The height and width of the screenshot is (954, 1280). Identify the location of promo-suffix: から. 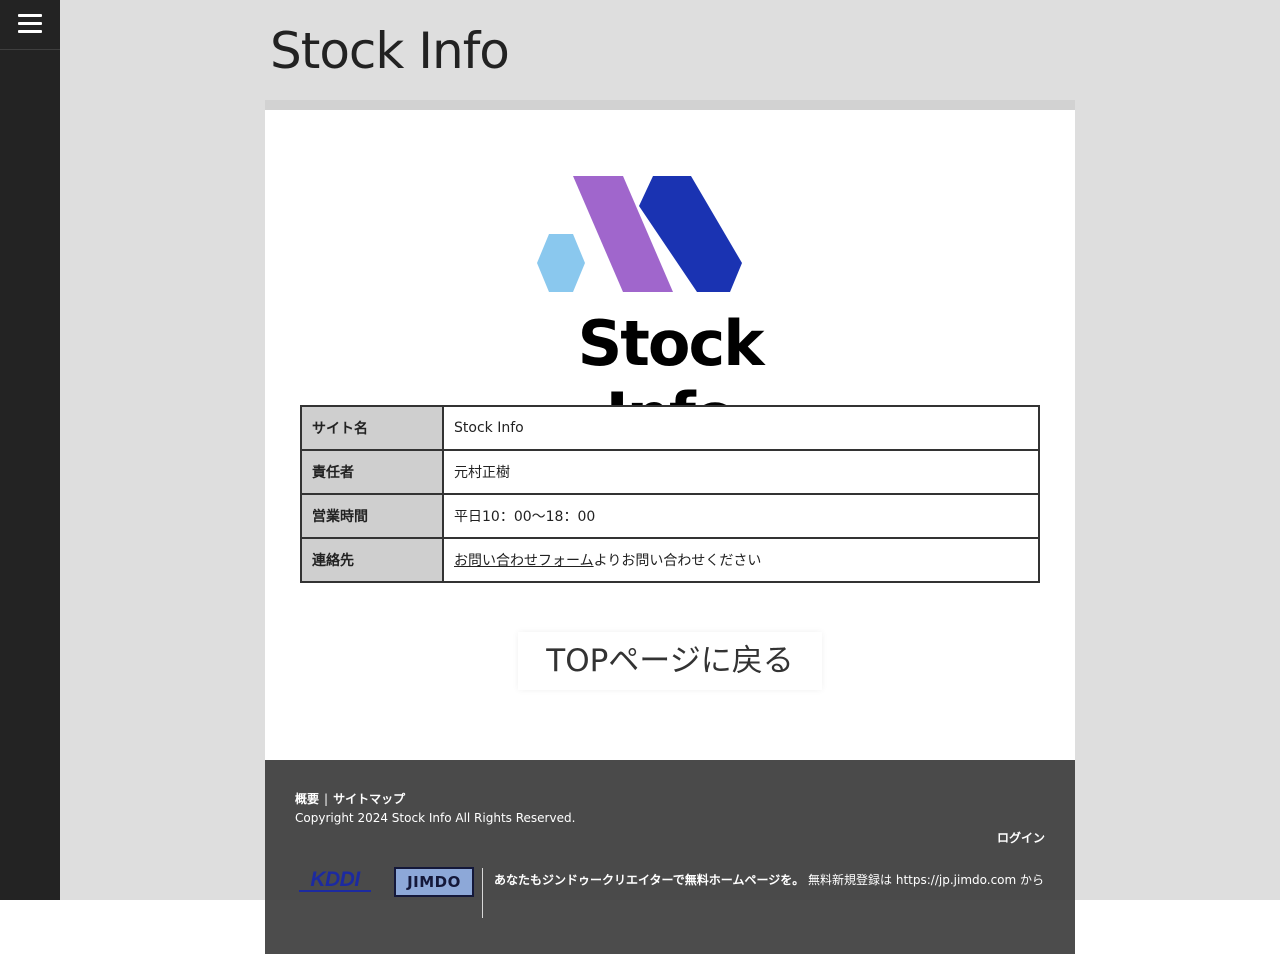
(1032, 880).